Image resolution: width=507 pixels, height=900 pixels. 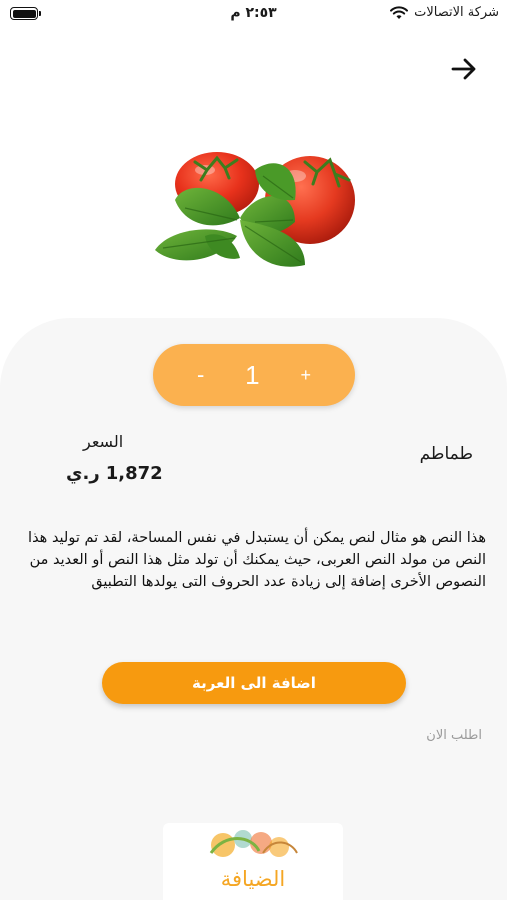 What do you see at coordinates (305, 375) in the screenshot?
I see `increase-quantity-button: +` at bounding box center [305, 375].